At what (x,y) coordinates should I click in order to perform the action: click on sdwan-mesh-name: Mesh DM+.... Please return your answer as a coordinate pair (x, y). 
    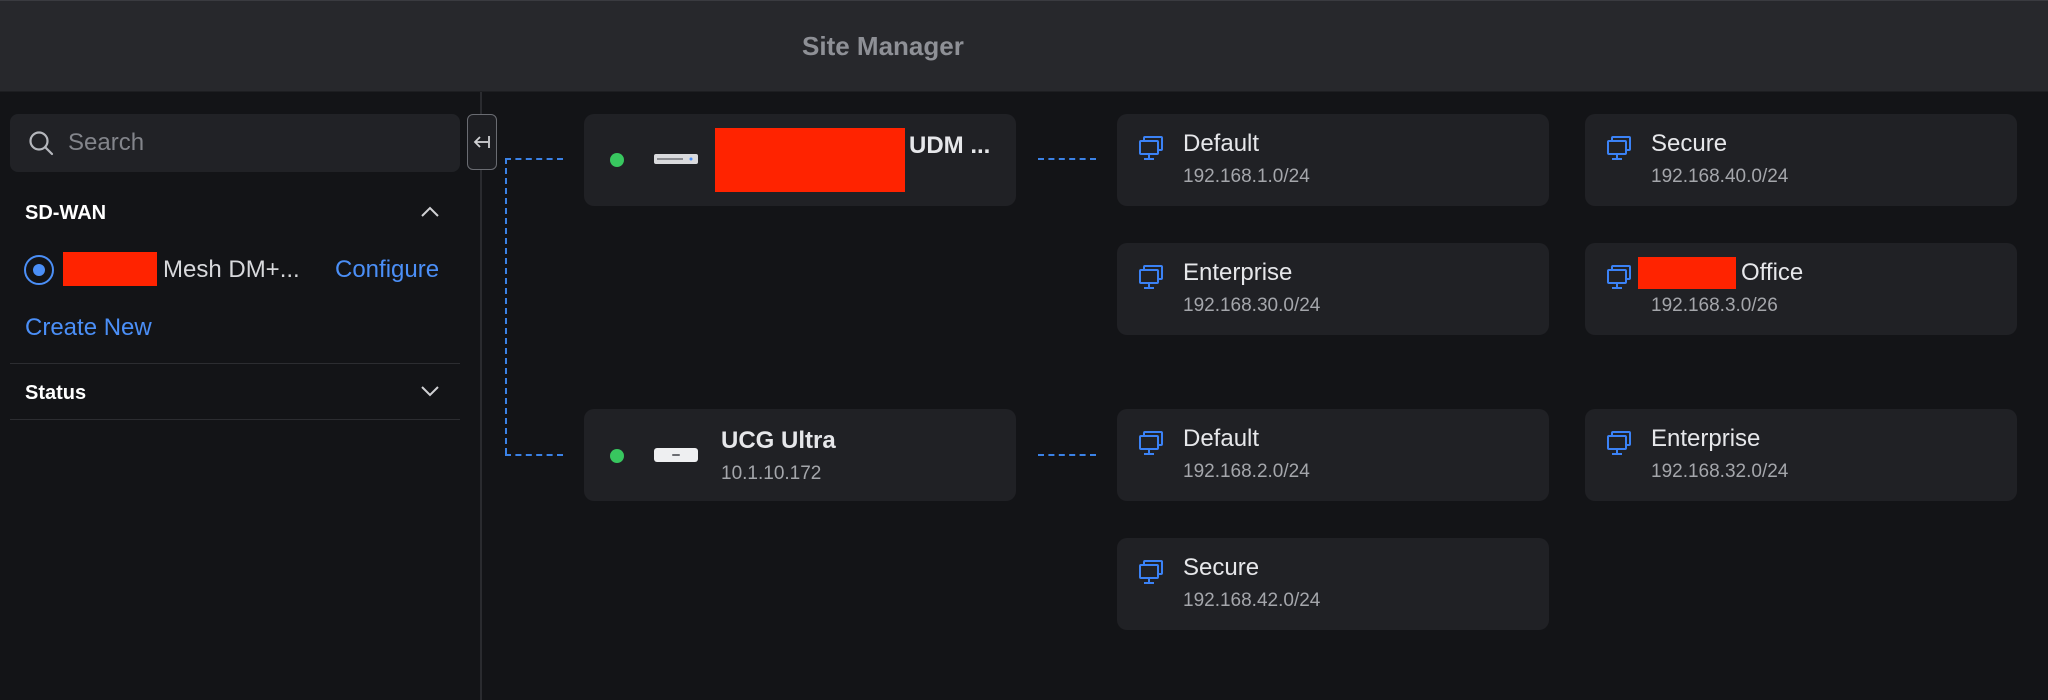
    Looking at the image, I should click on (231, 269).